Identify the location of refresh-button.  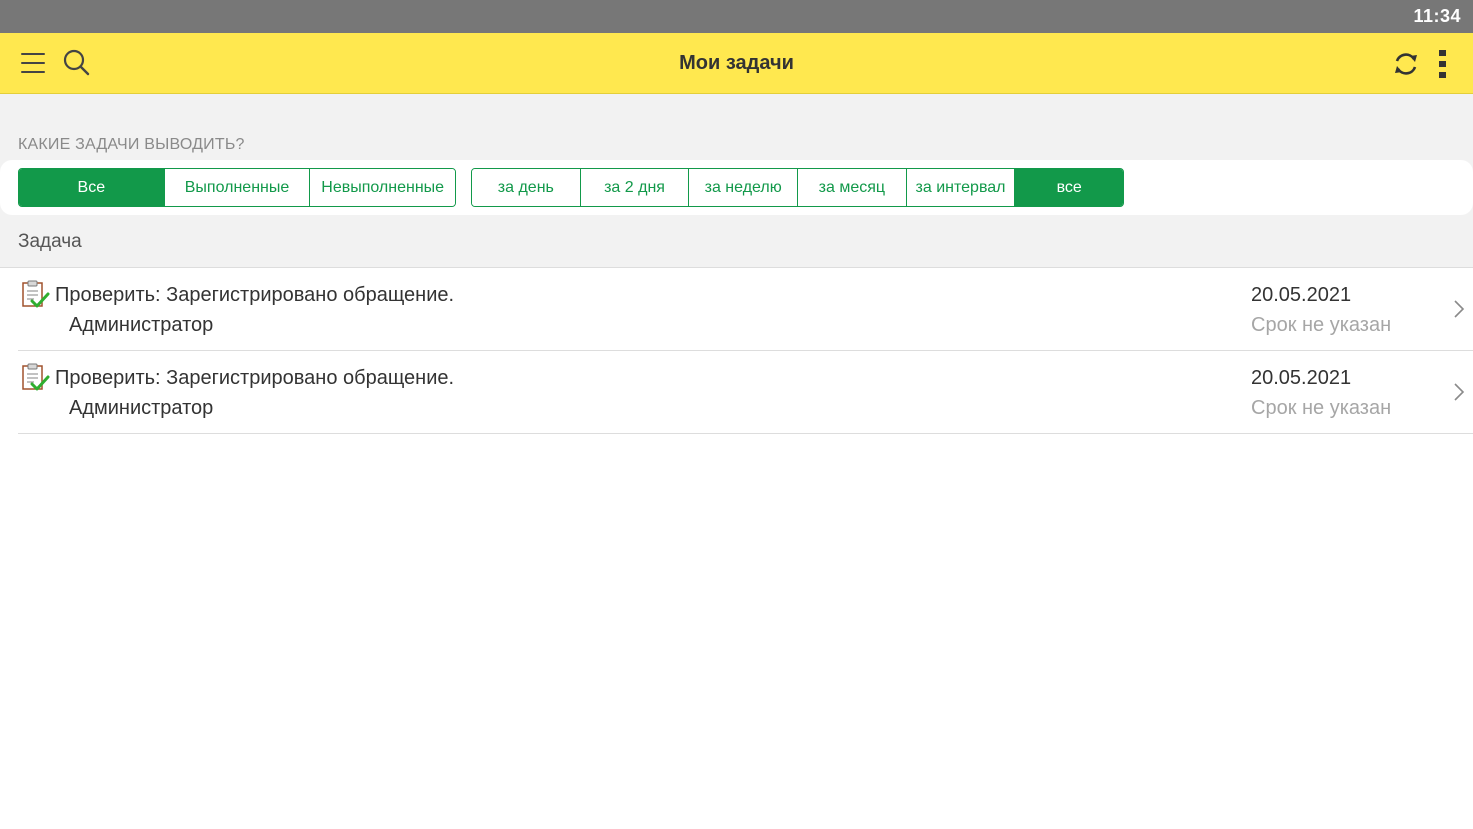
(1406, 64).